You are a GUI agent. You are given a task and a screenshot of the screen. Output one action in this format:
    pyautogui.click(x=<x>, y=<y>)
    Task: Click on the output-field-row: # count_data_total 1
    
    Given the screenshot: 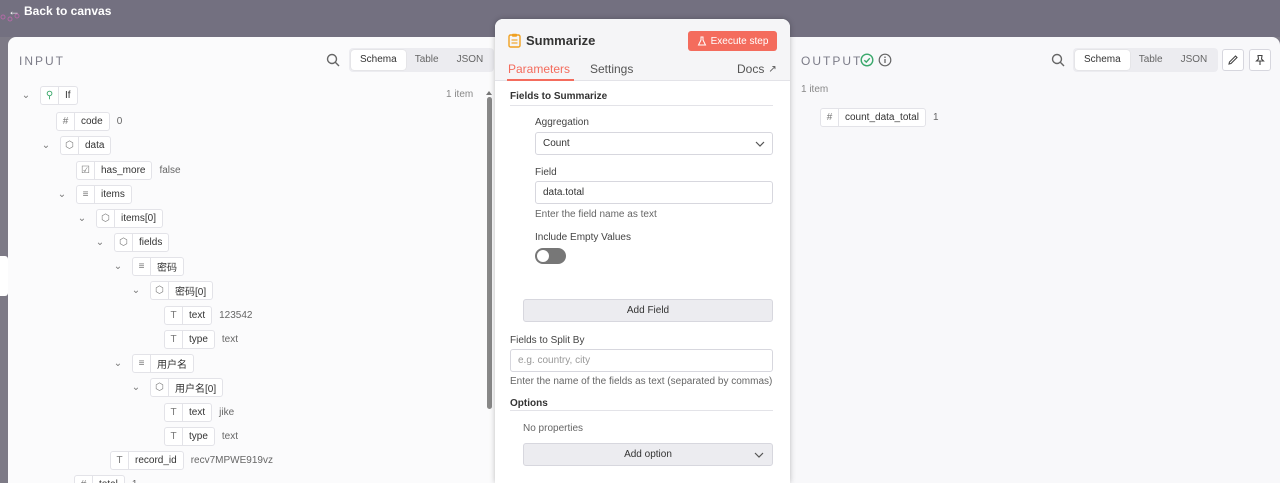 What is the action you would take?
    pyautogui.click(x=879, y=117)
    